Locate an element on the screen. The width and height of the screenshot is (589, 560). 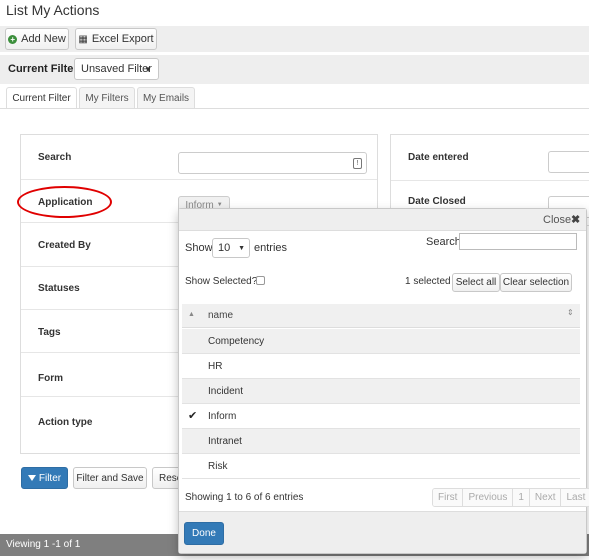
pager-page-1: 1 is located at coordinates (521, 497).